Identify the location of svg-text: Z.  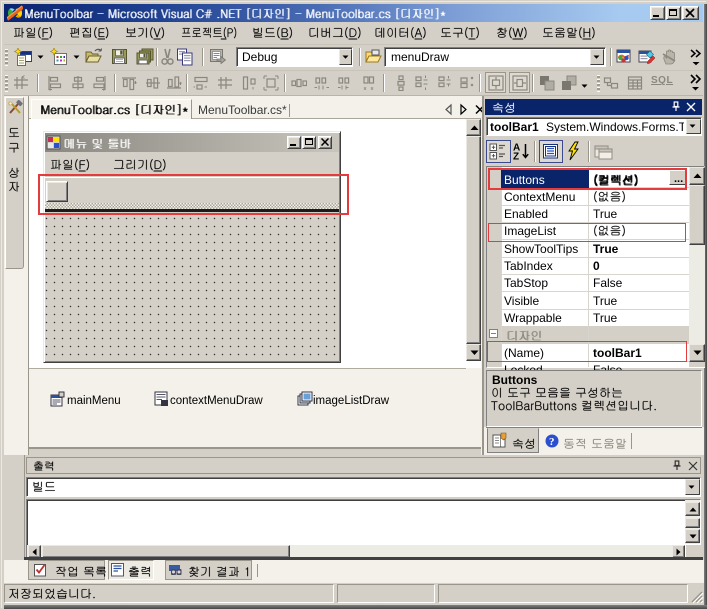
(516, 157).